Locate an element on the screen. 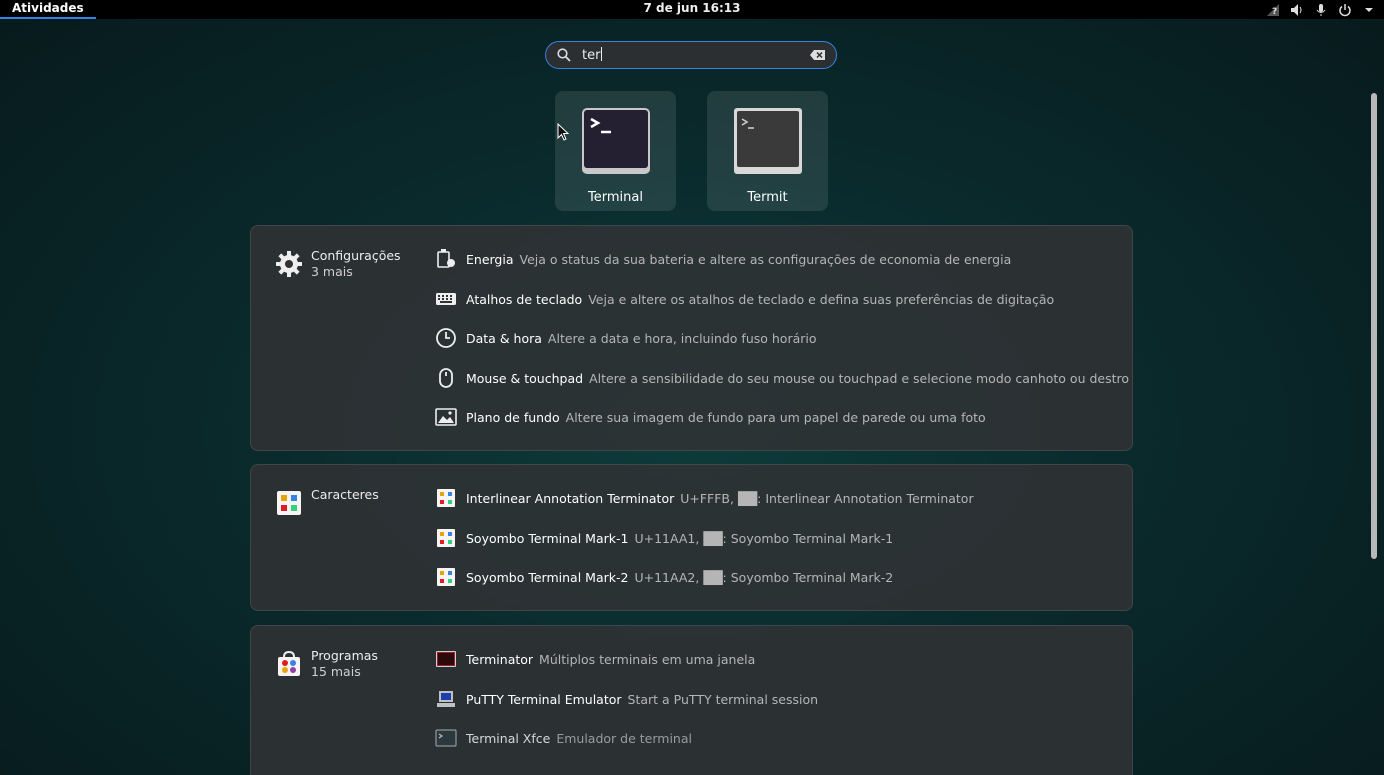  putty-icon is located at coordinates (446, 699).